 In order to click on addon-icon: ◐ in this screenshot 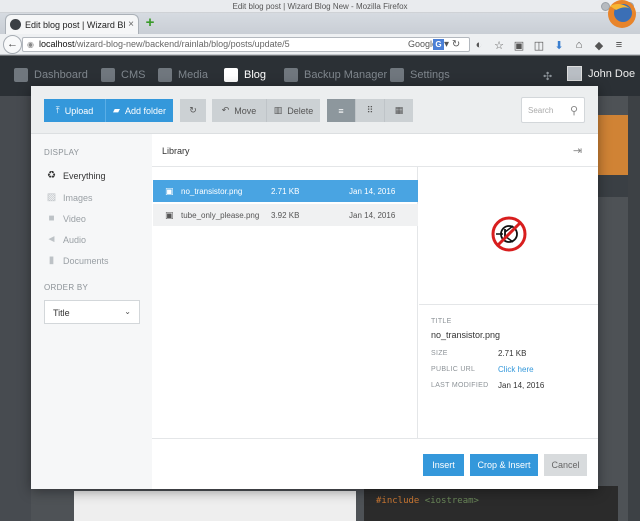, I will do `click(479, 45)`.